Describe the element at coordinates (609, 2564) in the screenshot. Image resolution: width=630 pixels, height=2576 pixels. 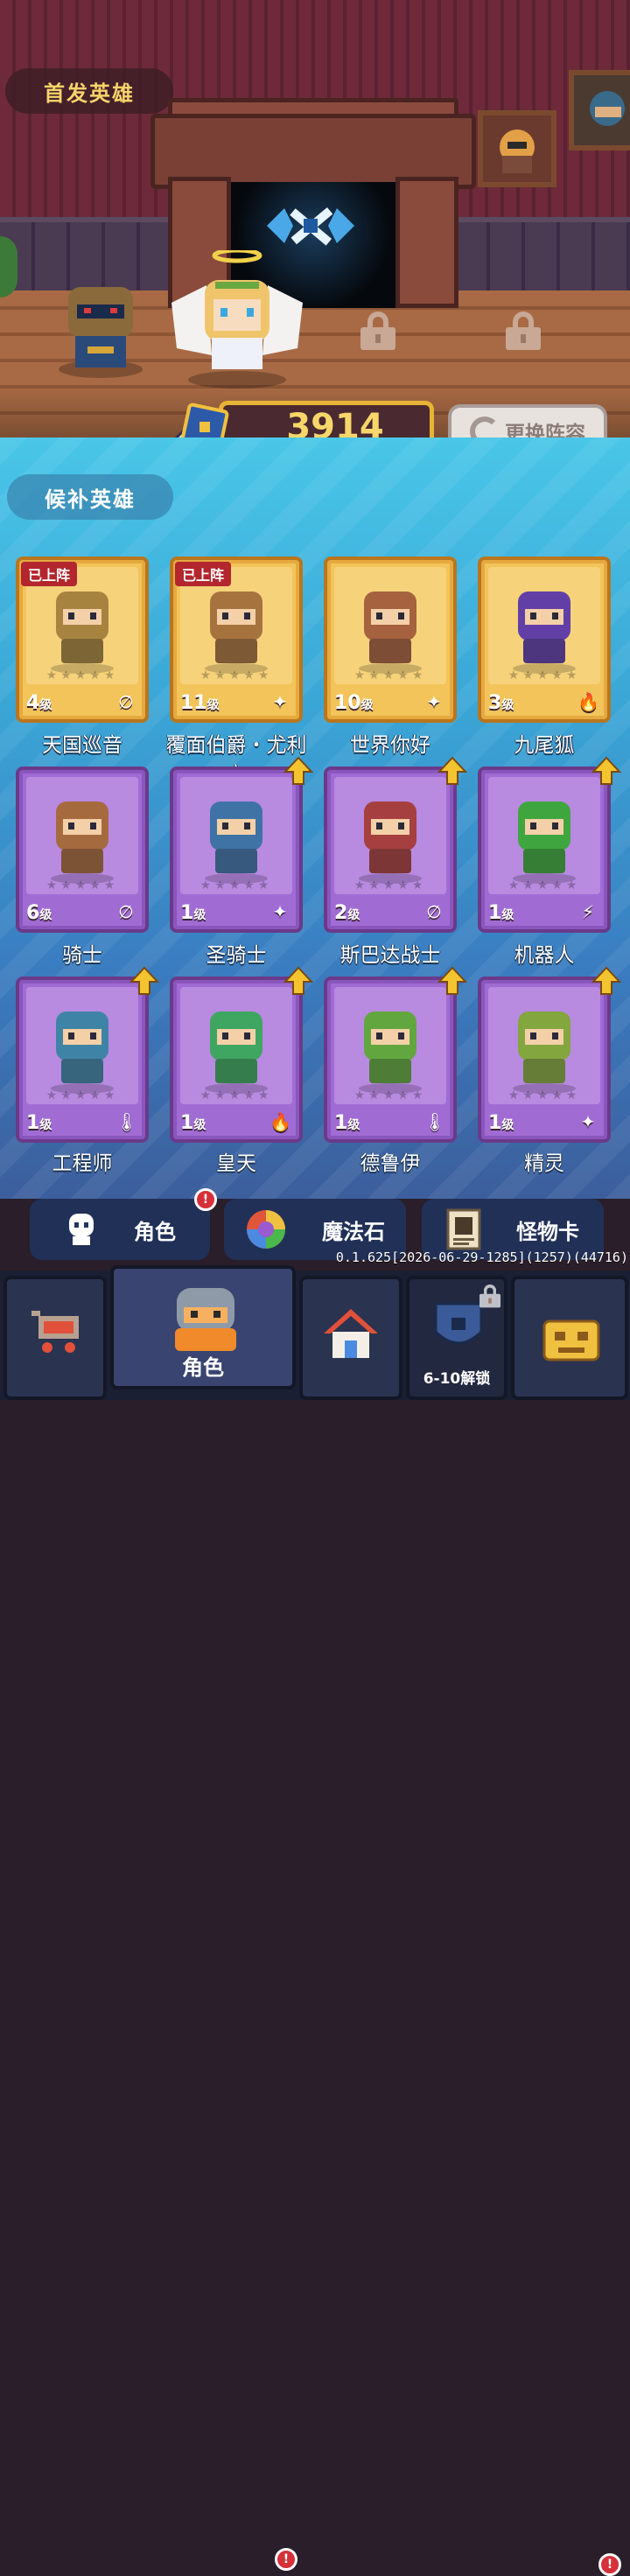
I see `nav-treasure-alert-badge: !` at that location.